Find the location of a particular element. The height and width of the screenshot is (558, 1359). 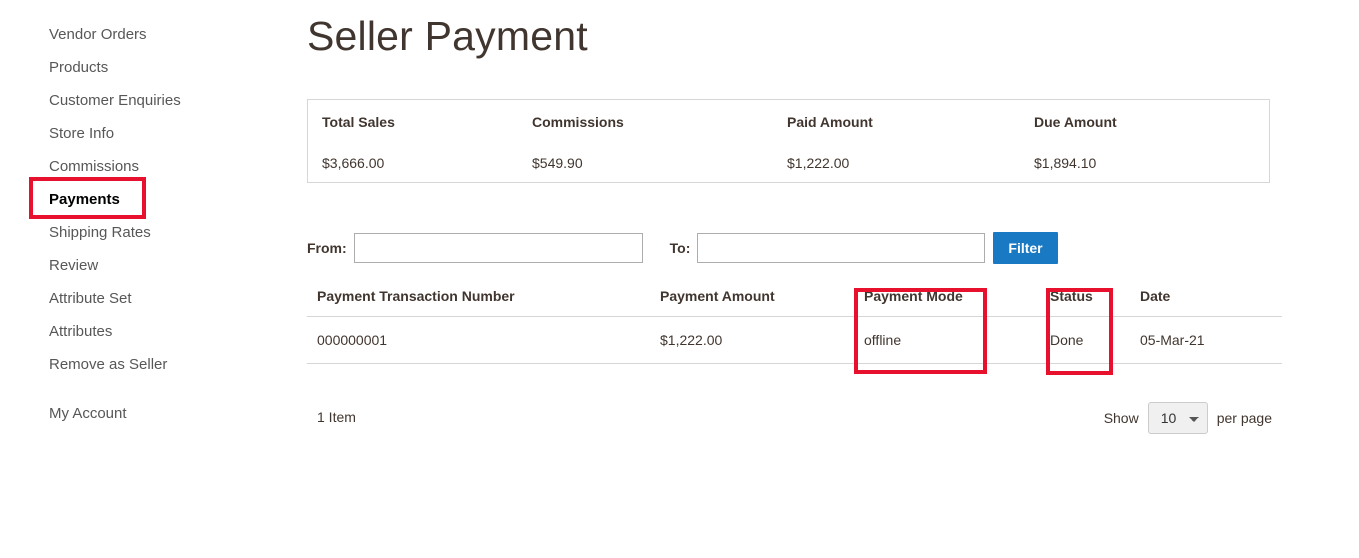

item-count: 1 Item is located at coordinates (336, 417).